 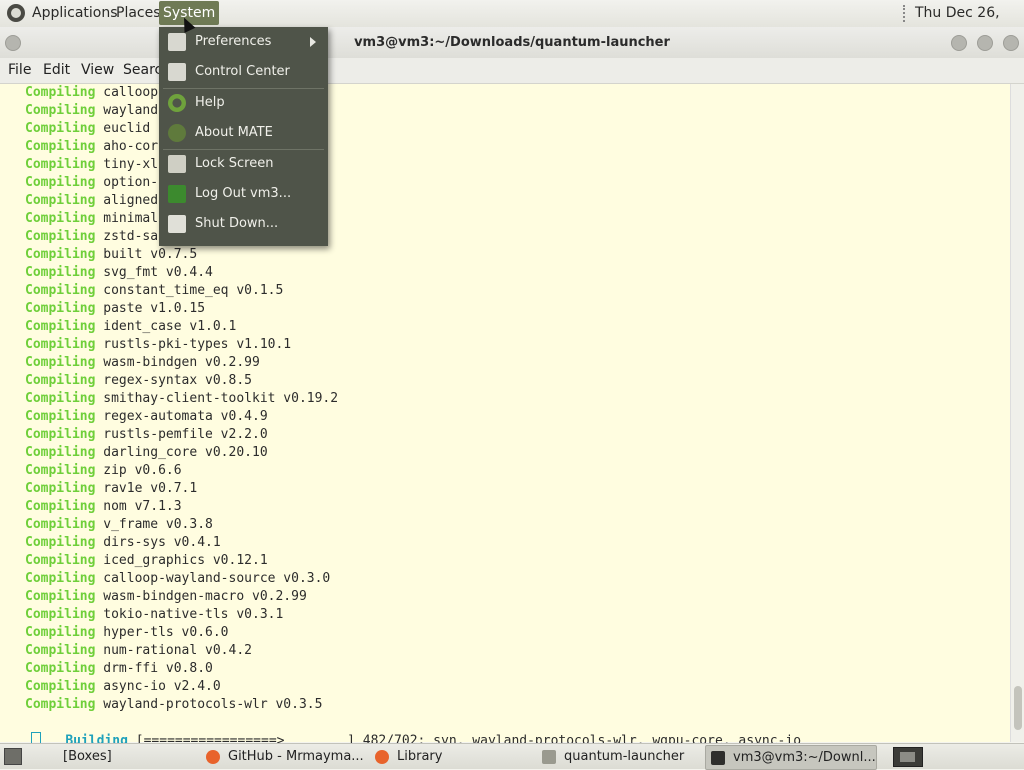 What do you see at coordinates (19, 70) in the screenshot?
I see `file-menu: File` at bounding box center [19, 70].